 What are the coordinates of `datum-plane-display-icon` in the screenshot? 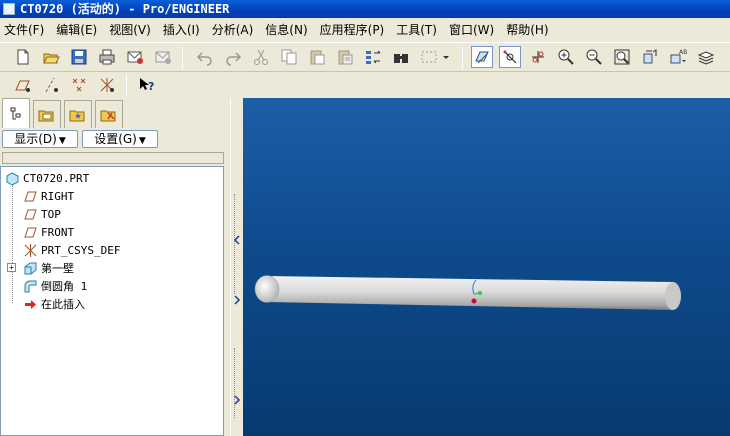 It's located at (482, 57).